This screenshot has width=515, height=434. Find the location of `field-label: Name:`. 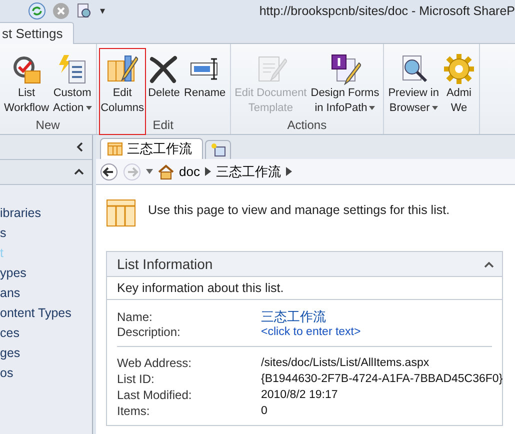

field-label: Name: is located at coordinates (135, 317).